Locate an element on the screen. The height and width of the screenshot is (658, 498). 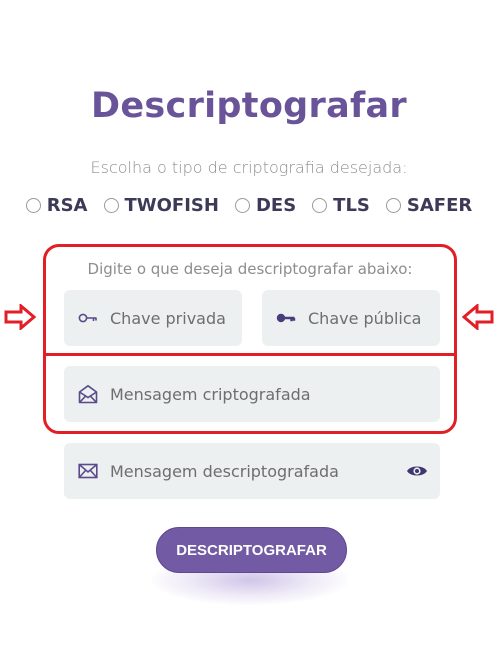
decrypt-button: DESCRIPTOGRAFAR is located at coordinates (251, 550).